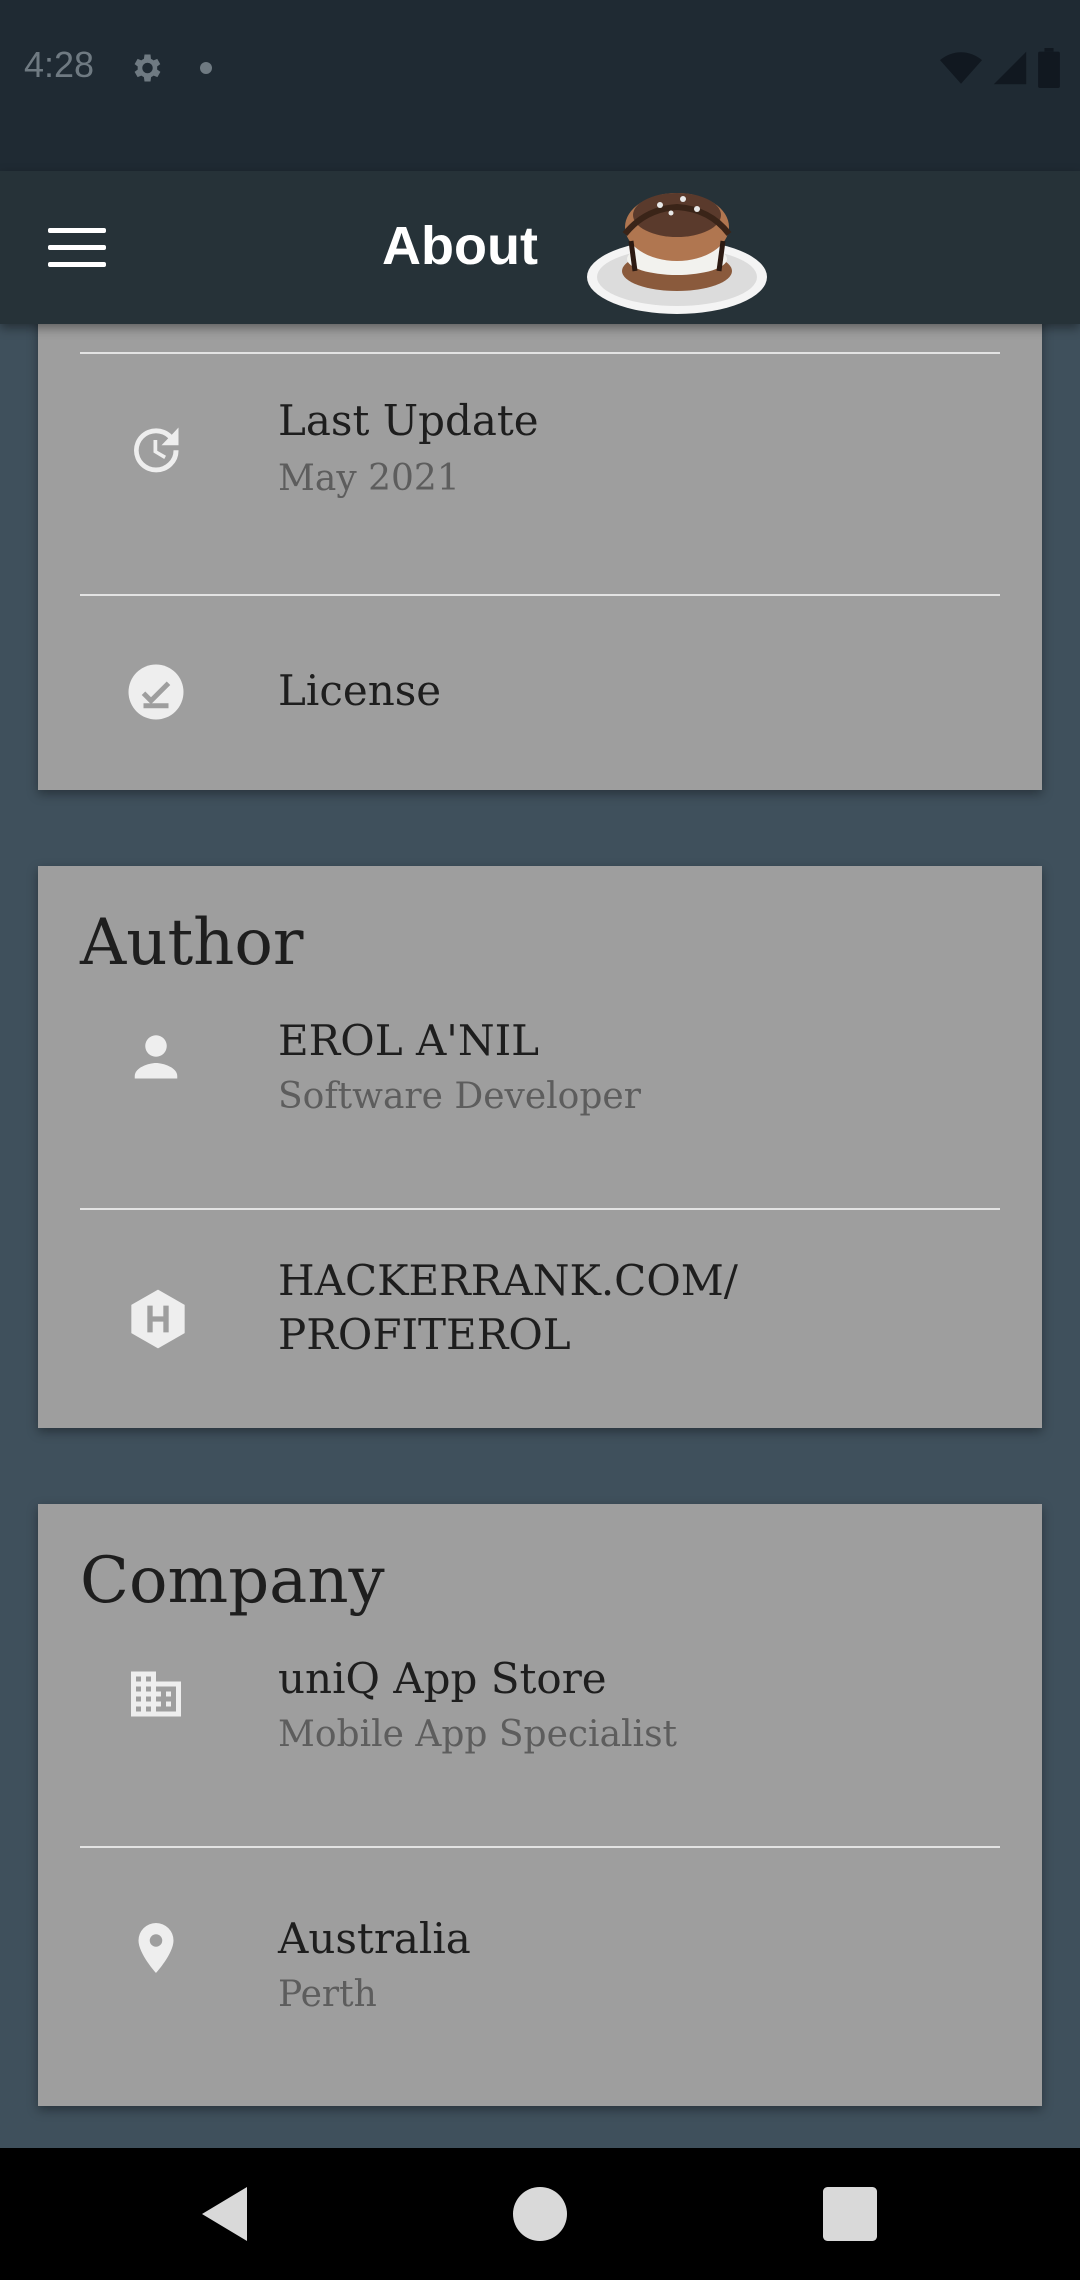 The image size is (1080, 2280). Describe the element at coordinates (77, 247) in the screenshot. I see `hamburger-menu-icon` at that location.